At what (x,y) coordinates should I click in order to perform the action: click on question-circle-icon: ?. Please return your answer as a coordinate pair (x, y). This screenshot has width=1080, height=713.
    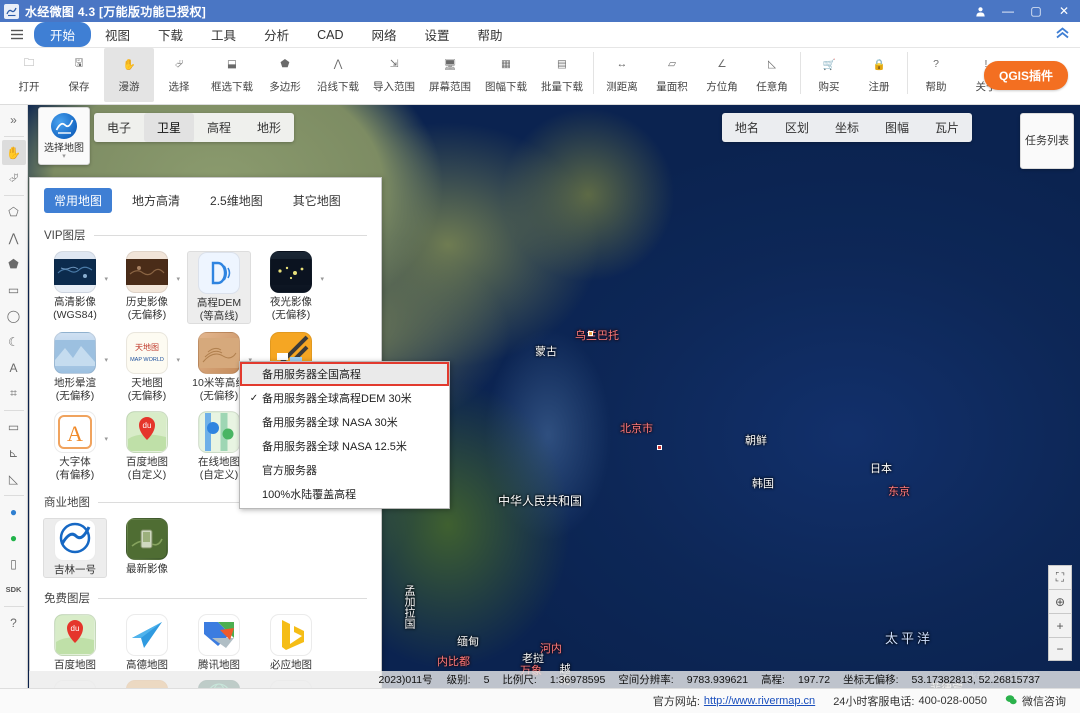
    Looking at the image, I should click on (14, 622).